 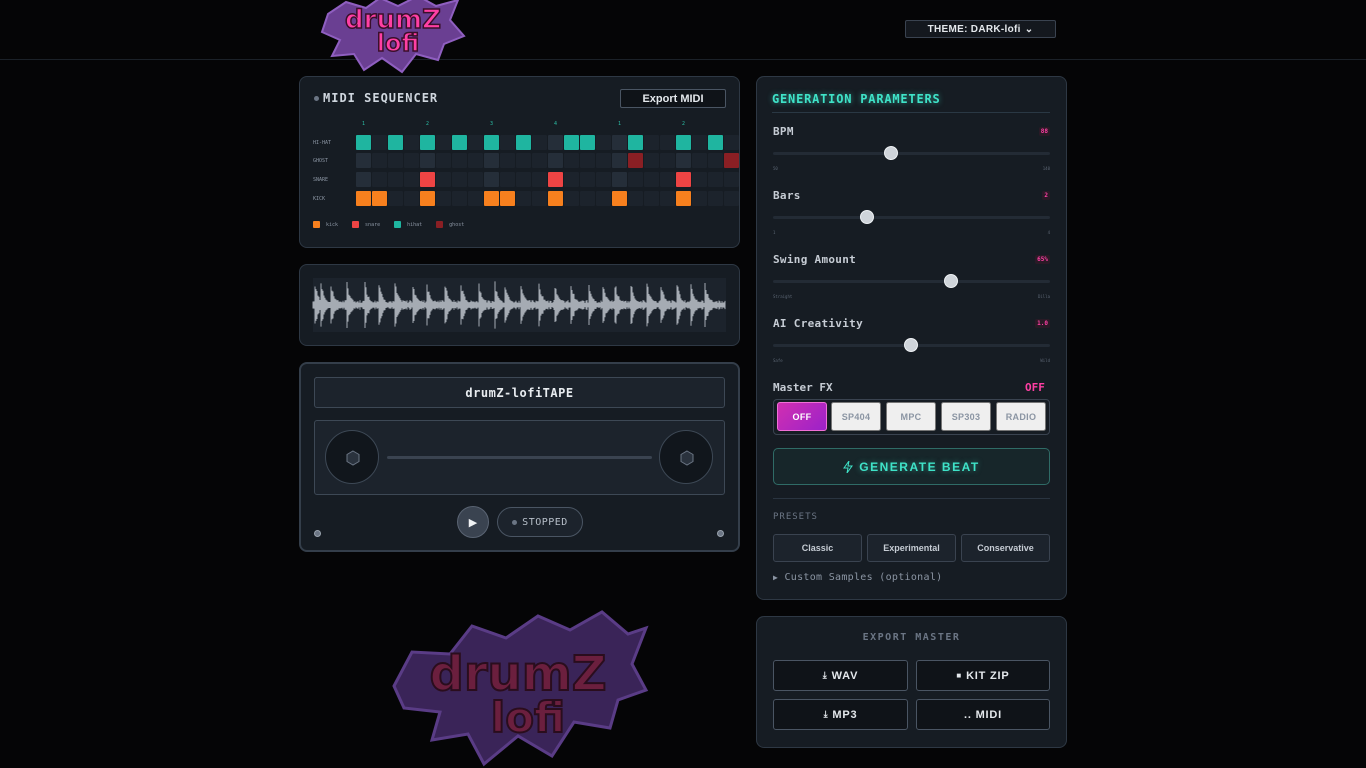 I want to click on bars-slider-thumb, so click(x=867, y=217).